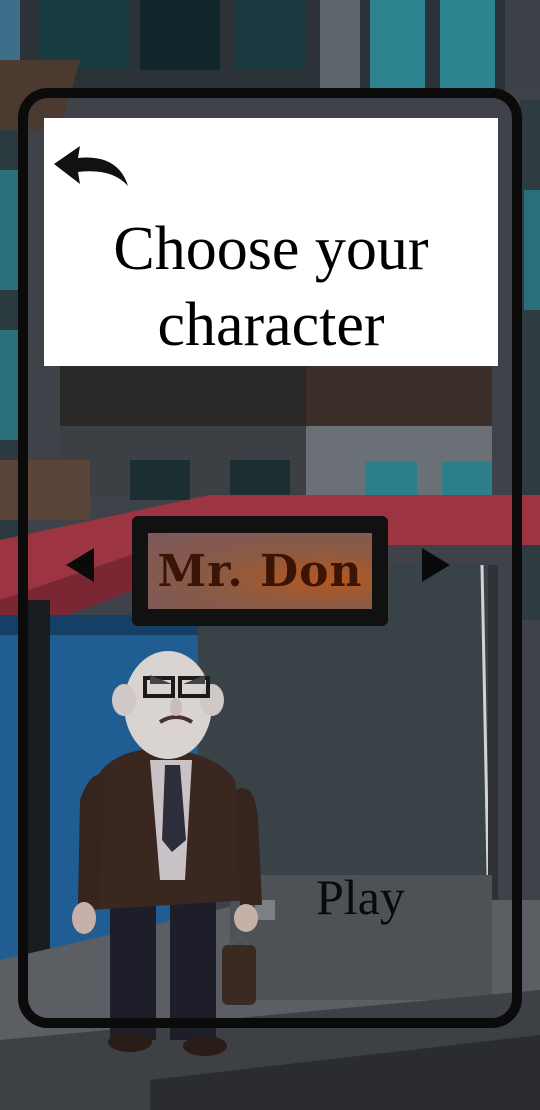  Describe the element at coordinates (271, 325) in the screenshot. I see `screen-title-line-2: character` at that location.